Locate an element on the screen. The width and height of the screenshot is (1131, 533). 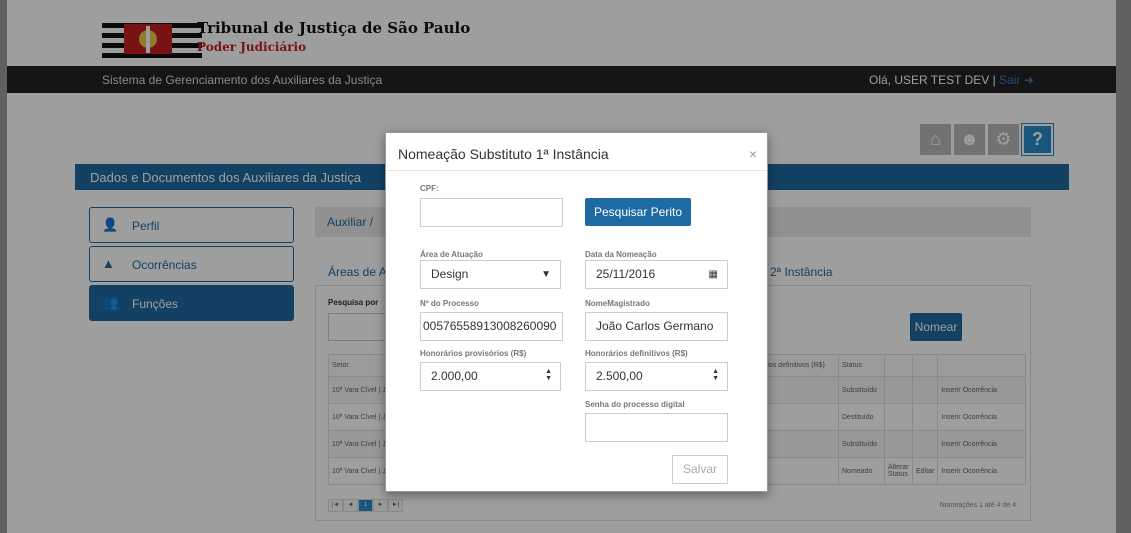
date-input: 25/11/2016 ▦ is located at coordinates (656, 274).